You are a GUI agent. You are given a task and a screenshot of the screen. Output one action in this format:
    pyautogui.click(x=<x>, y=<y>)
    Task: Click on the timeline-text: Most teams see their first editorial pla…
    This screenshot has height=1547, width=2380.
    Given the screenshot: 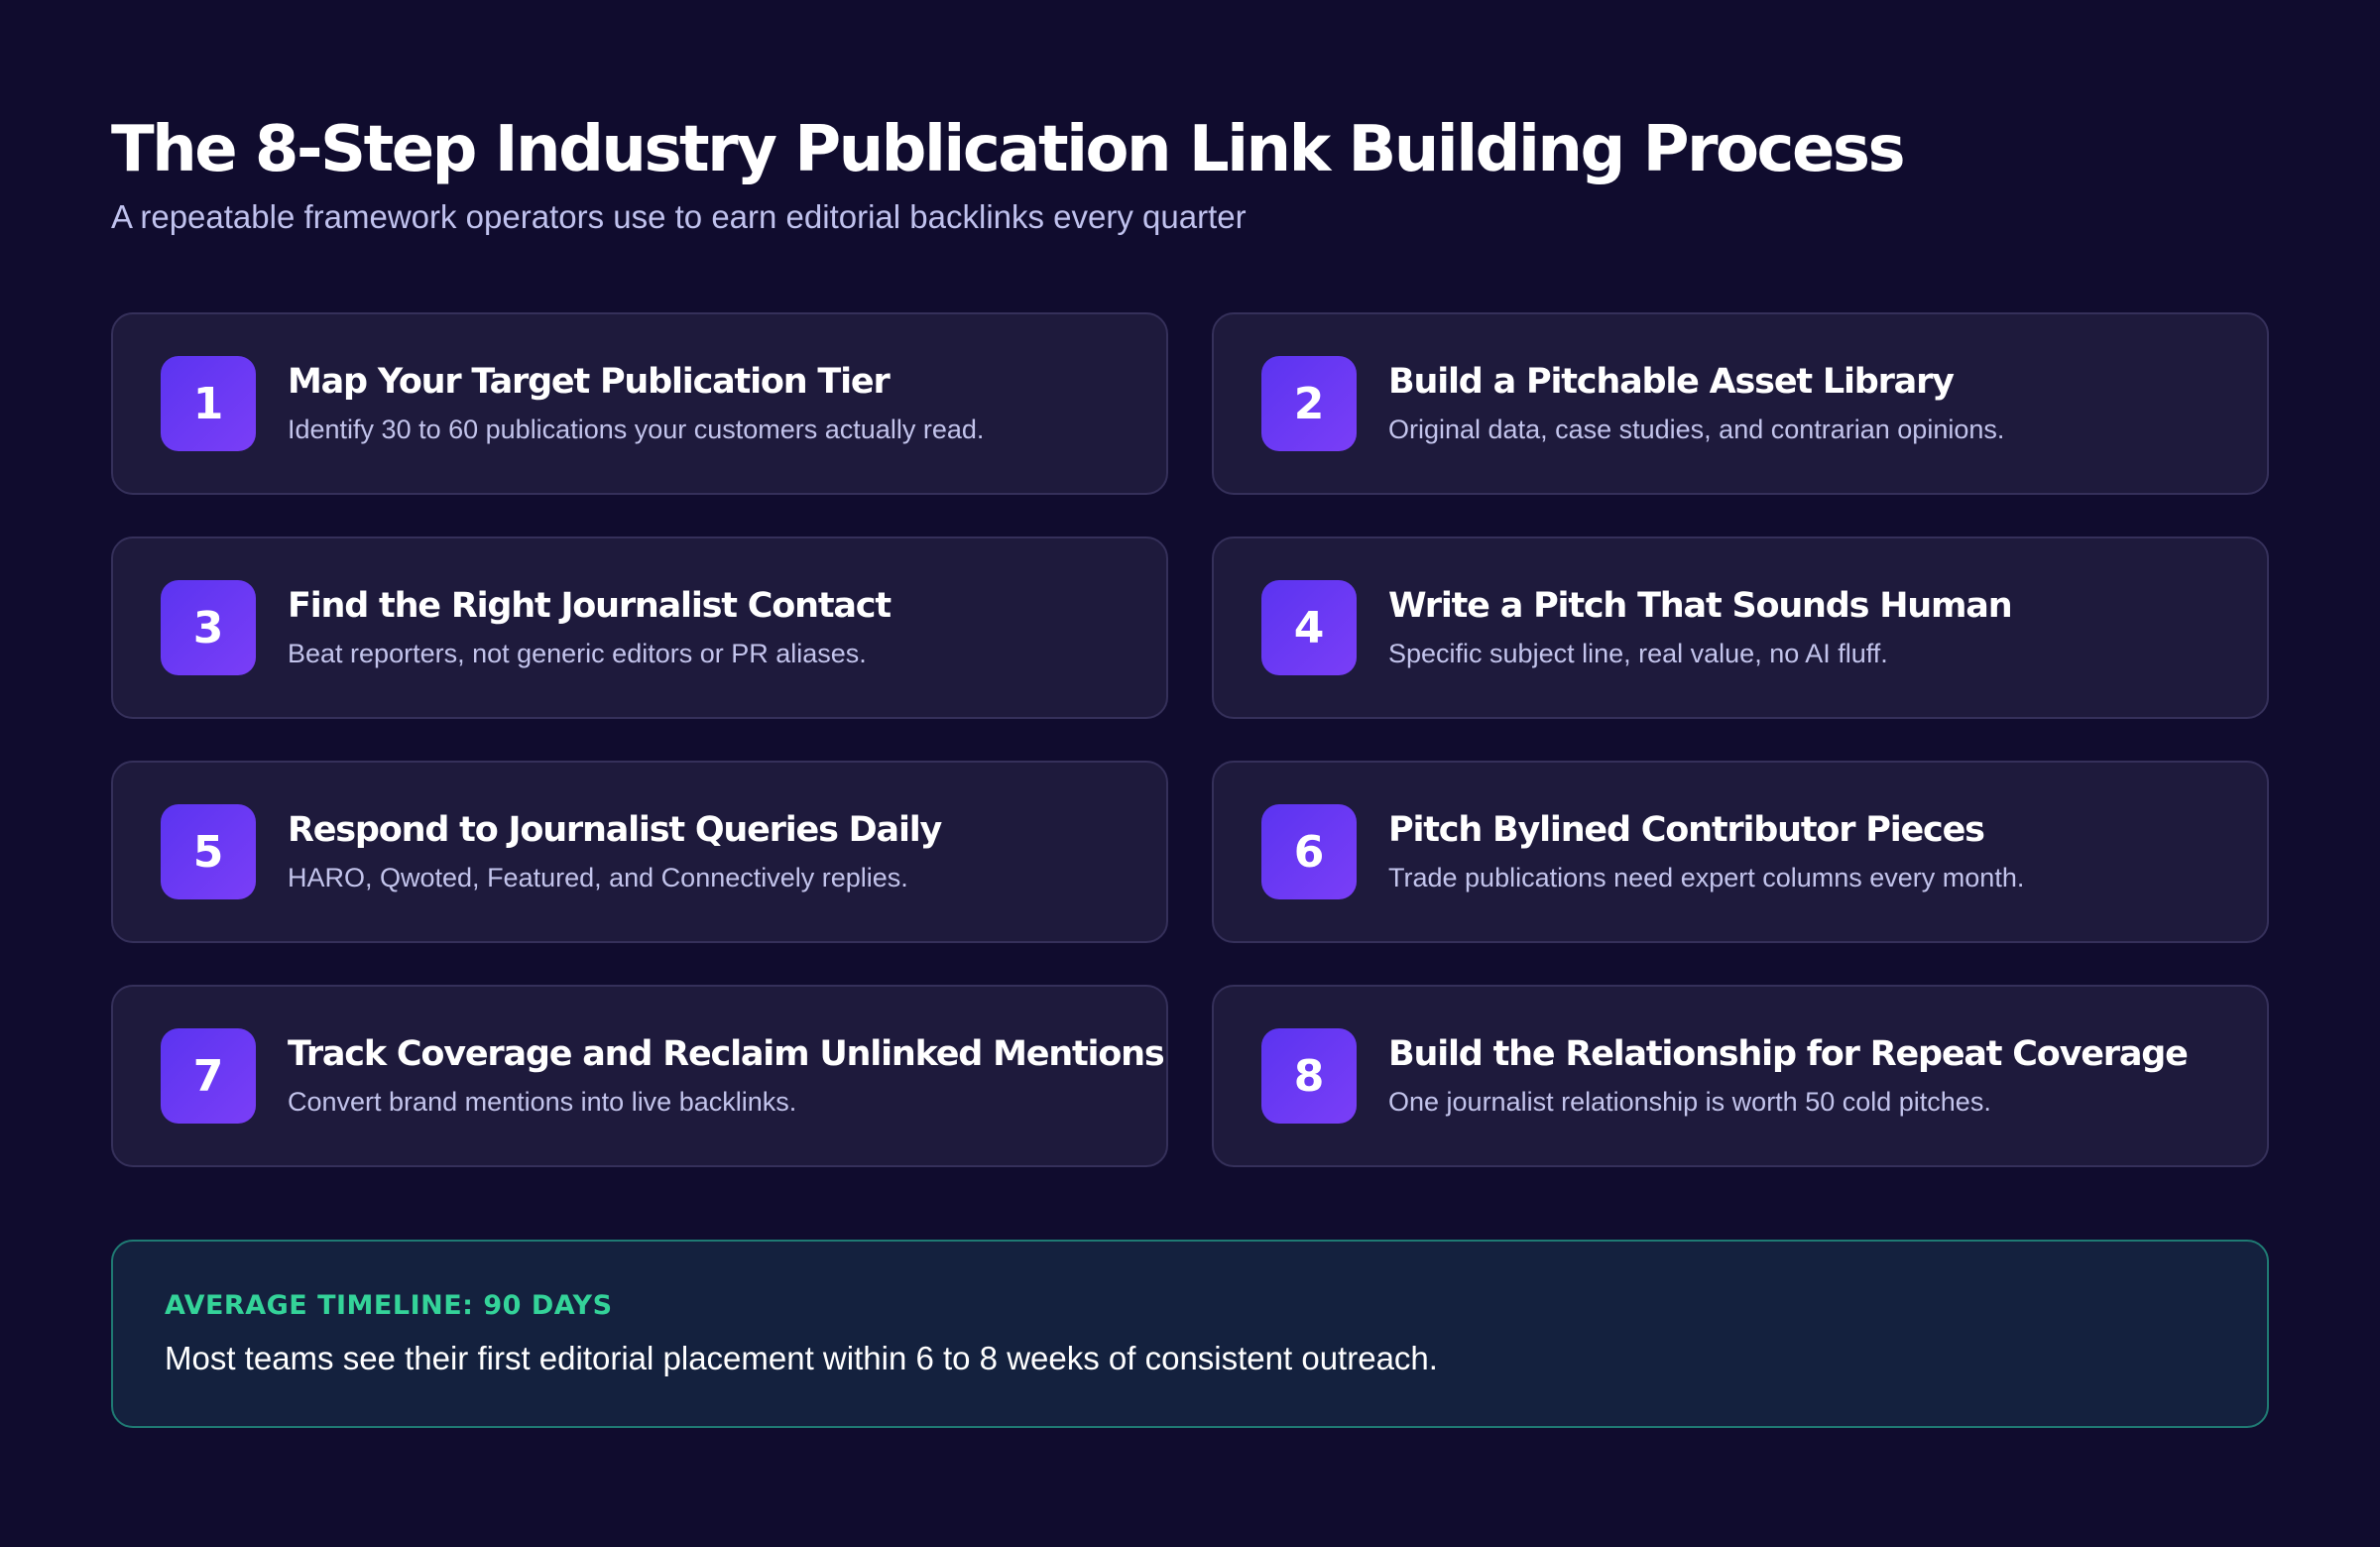 What is the action you would take?
    pyautogui.click(x=801, y=1358)
    